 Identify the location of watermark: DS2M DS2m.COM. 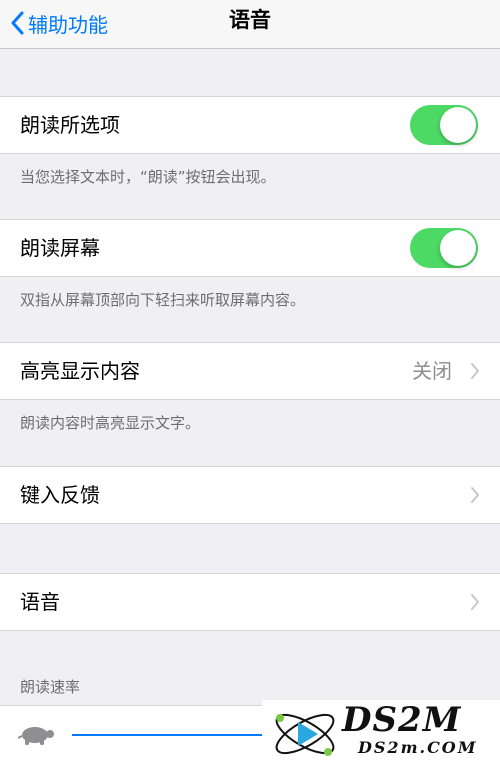
(381, 733).